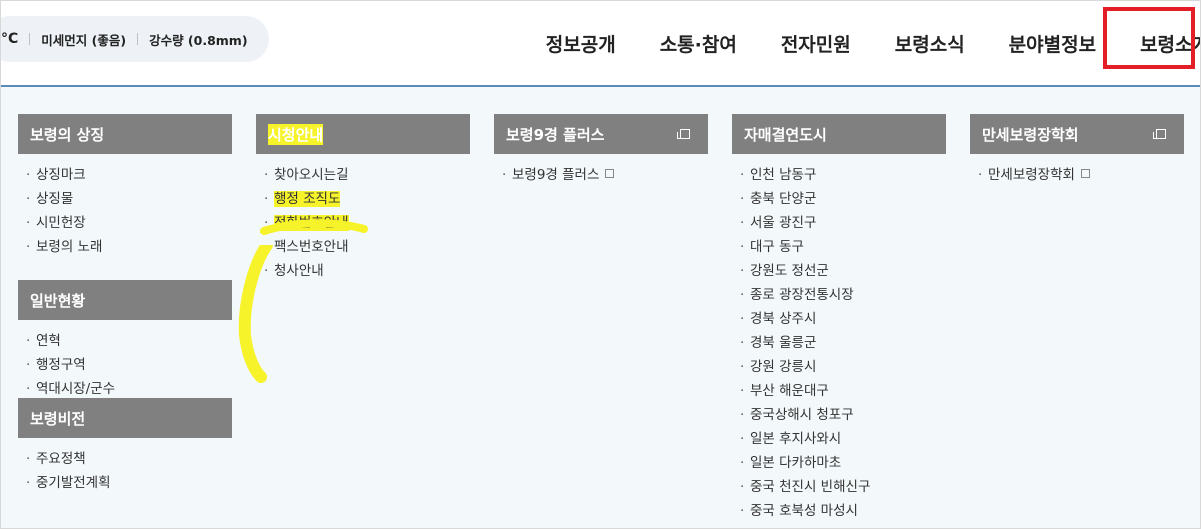 The height and width of the screenshot is (529, 1201). I want to click on menu-header-label: 보령비전, so click(58, 418).